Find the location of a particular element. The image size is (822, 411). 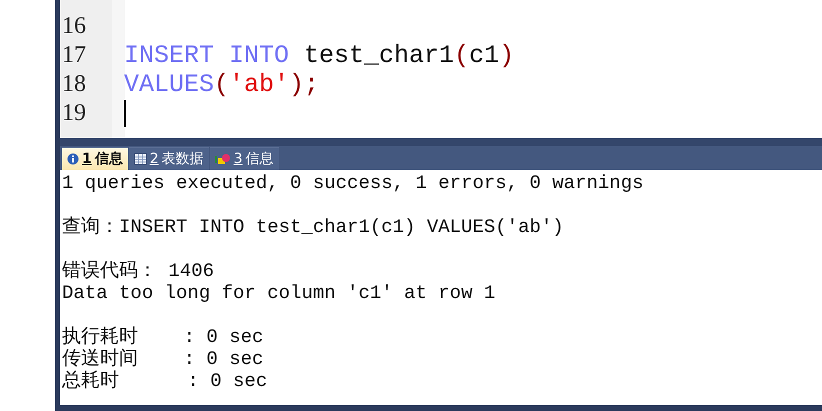

message-line: 1 queries executed, 0 success, 1 errors, 0 warnings is located at coordinates (353, 183).